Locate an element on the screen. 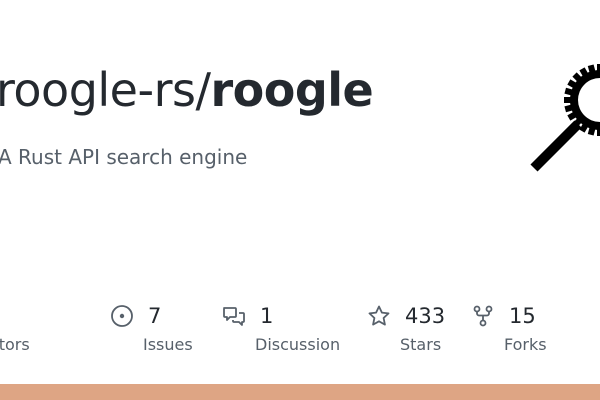  issue-opened-icon is located at coordinates (122, 316).